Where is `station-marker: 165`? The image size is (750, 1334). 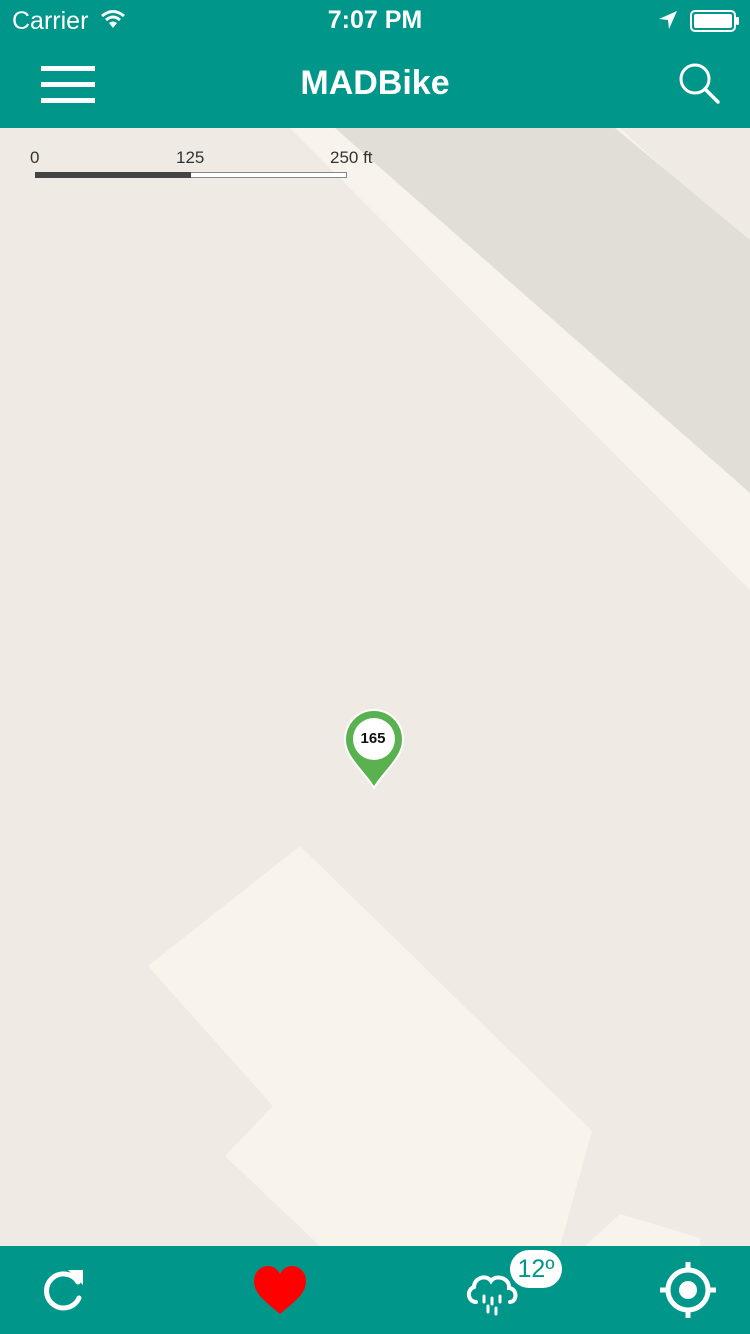 station-marker: 165 is located at coordinates (374, 749).